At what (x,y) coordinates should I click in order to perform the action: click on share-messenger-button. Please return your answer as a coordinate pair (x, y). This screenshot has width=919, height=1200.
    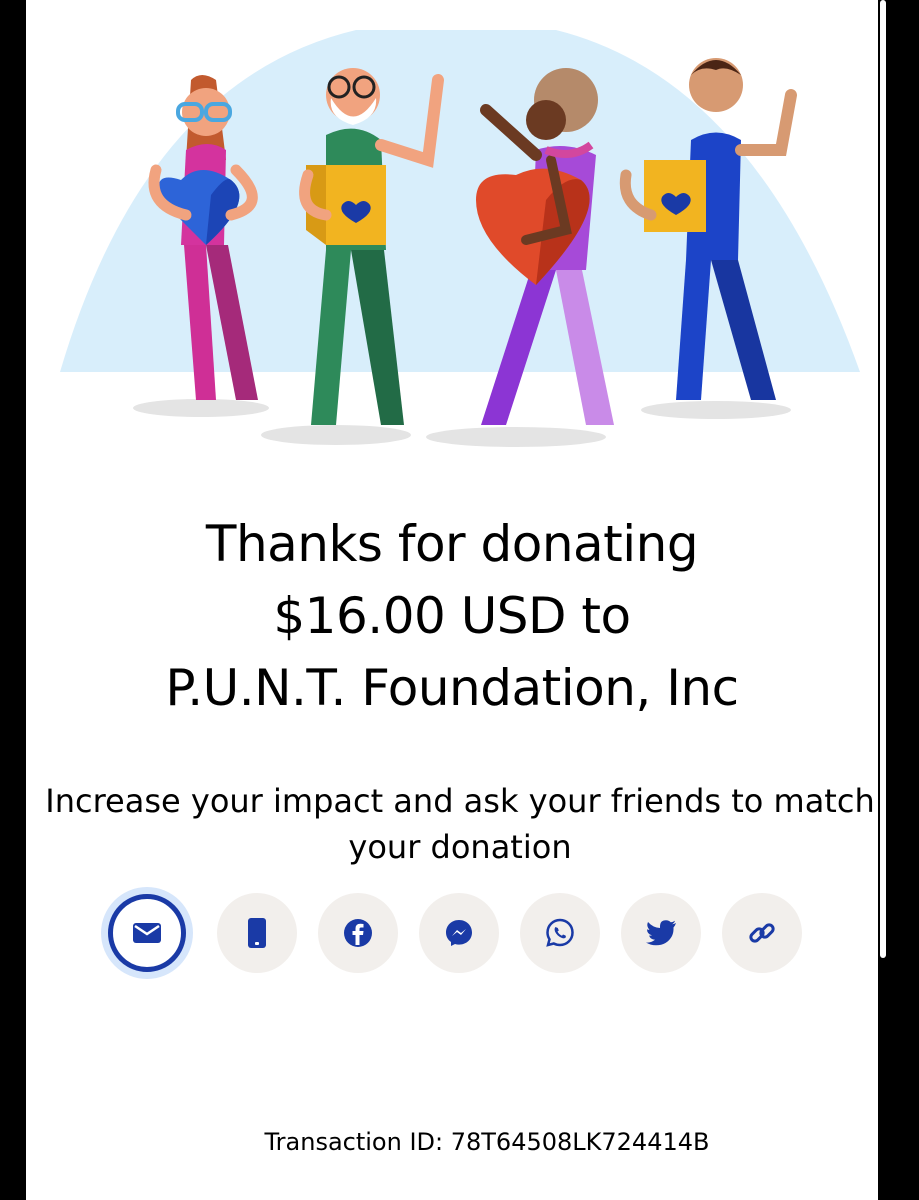
    Looking at the image, I should click on (459, 933).